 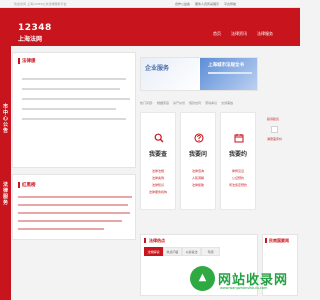 What do you see at coordinates (182, 4) in the screenshot?
I see `top-link-cooperation: 合作公益案` at bounding box center [182, 4].